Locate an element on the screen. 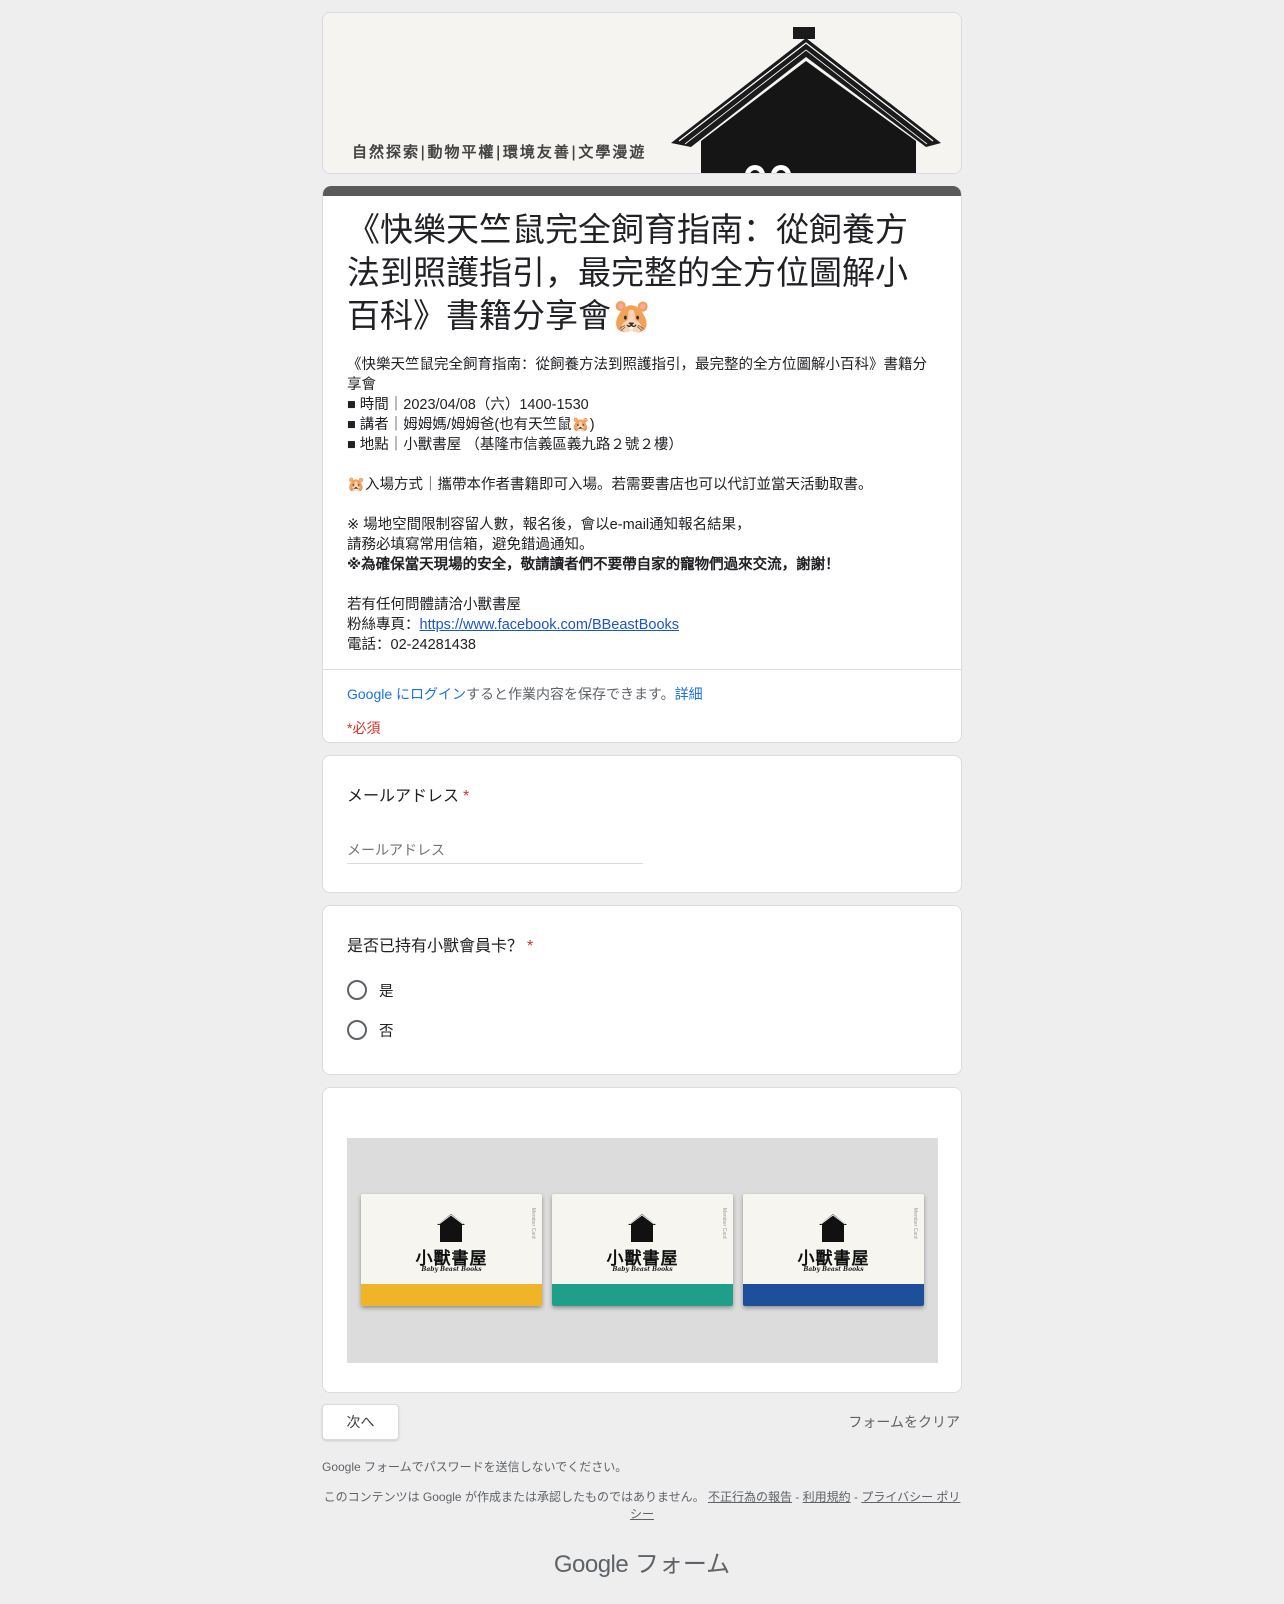  description-line: ■ 時間｜2023/04/08（六）1400-1530 is located at coordinates (468, 405).